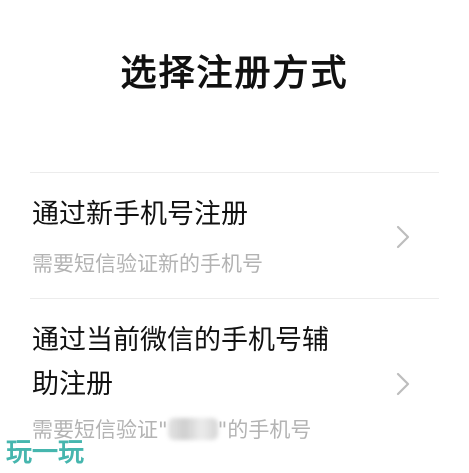 The height and width of the screenshot is (473, 469). I want to click on watermark-logo: 玩一玩, so click(45, 453).